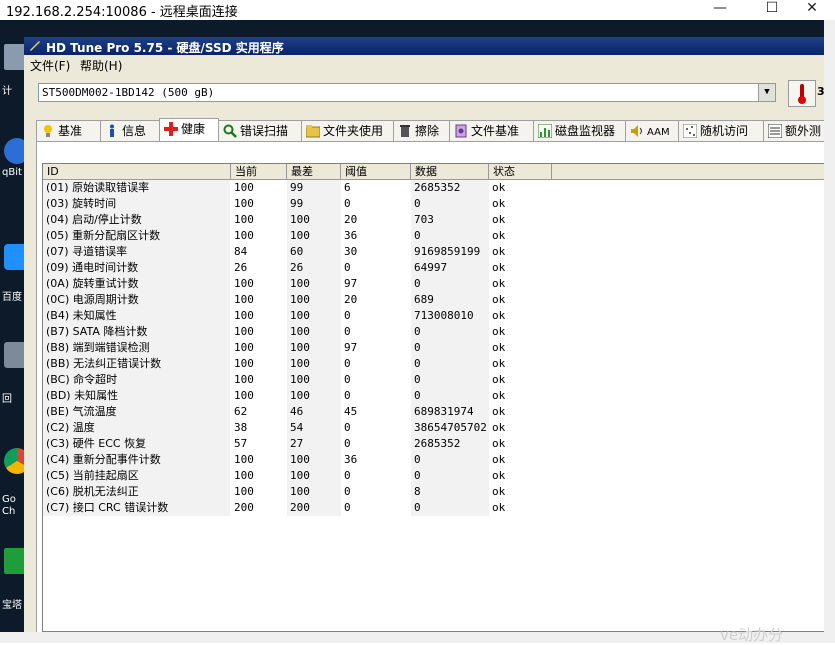 The height and width of the screenshot is (645, 835). What do you see at coordinates (417, 10) in the screenshot?
I see `rdp-titlebar: 192.168.2.254:10086 - 远程桌面连接 — ☐ ✕` at bounding box center [417, 10].